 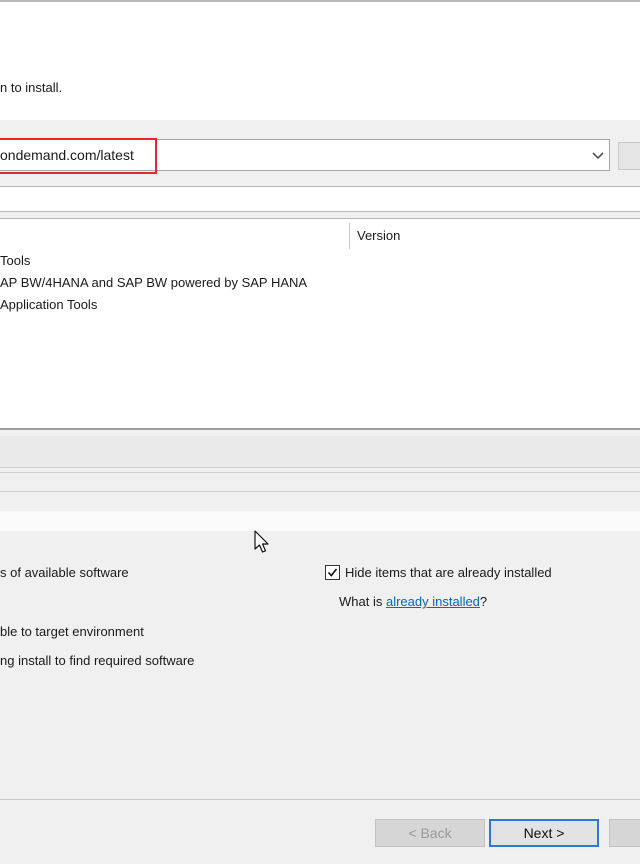 I want to click on url-highlight-box, so click(x=78, y=156).